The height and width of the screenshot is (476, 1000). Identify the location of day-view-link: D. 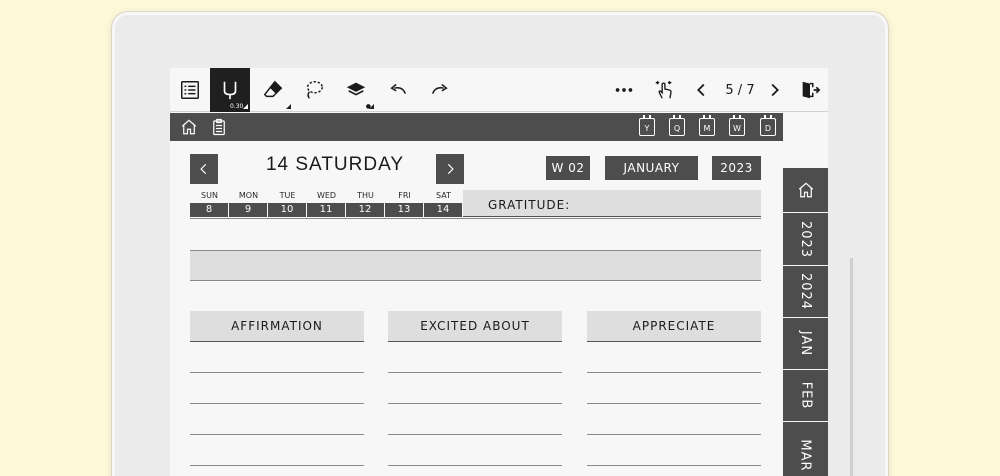
(768, 125).